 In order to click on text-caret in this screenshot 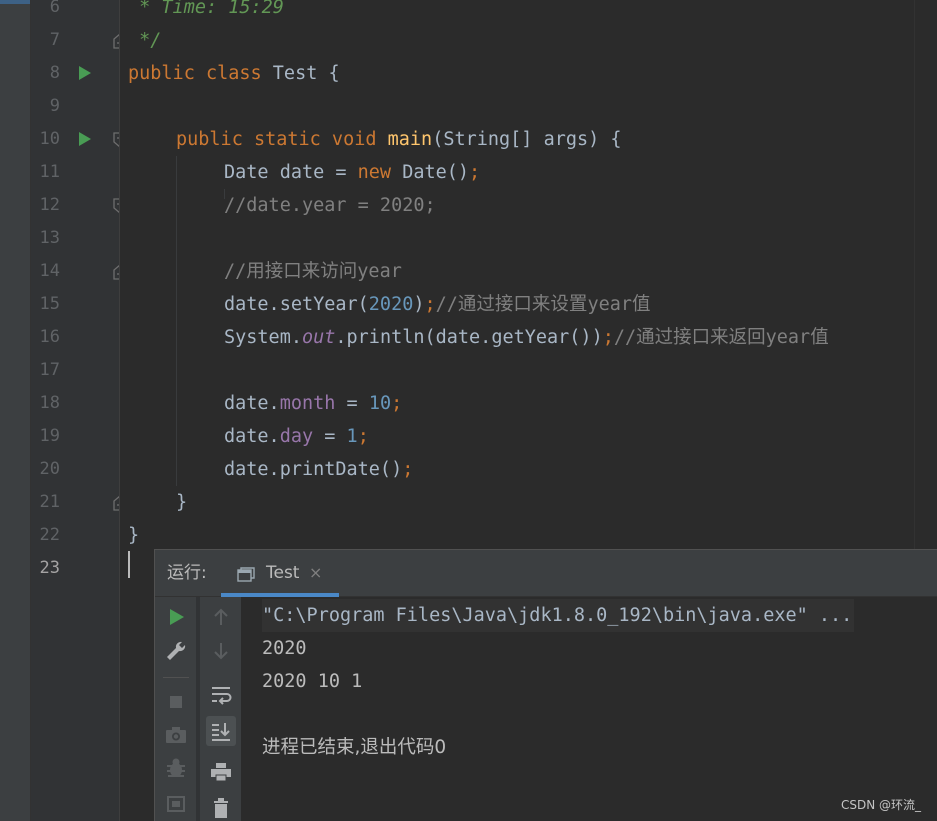, I will do `click(129, 564)`.